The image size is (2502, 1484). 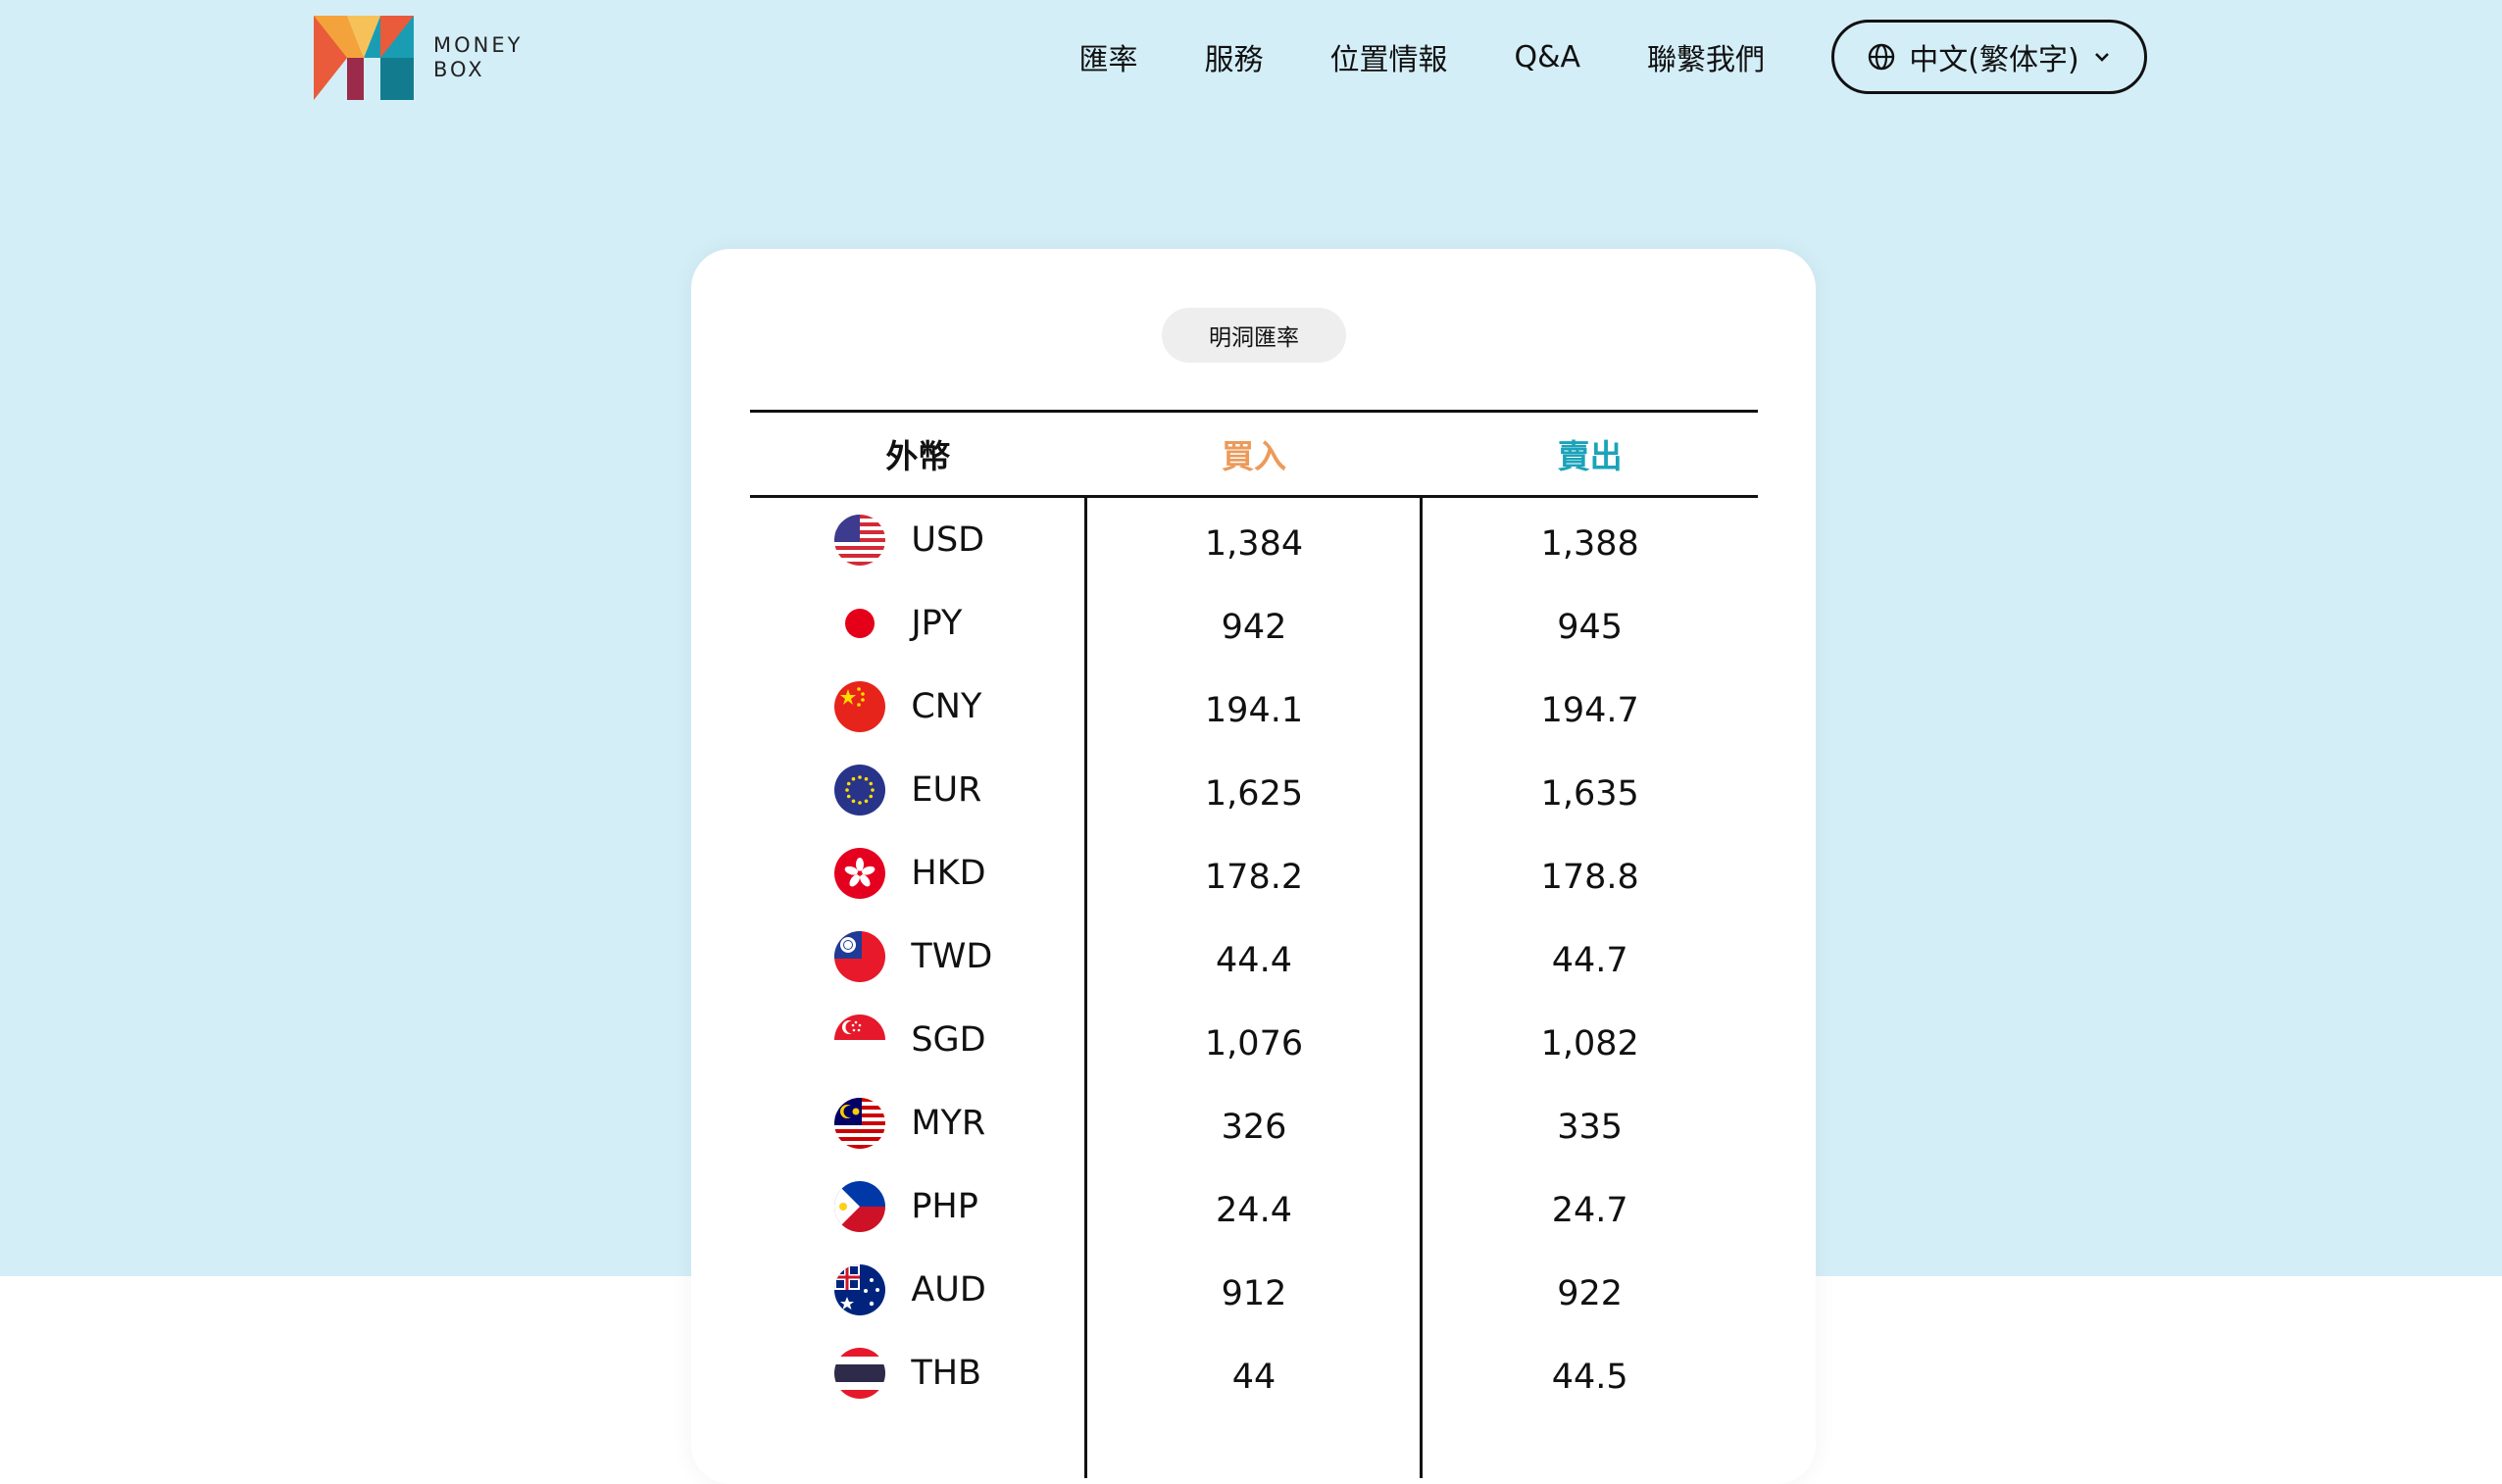 I want to click on currency: EUR, so click(x=917, y=790).